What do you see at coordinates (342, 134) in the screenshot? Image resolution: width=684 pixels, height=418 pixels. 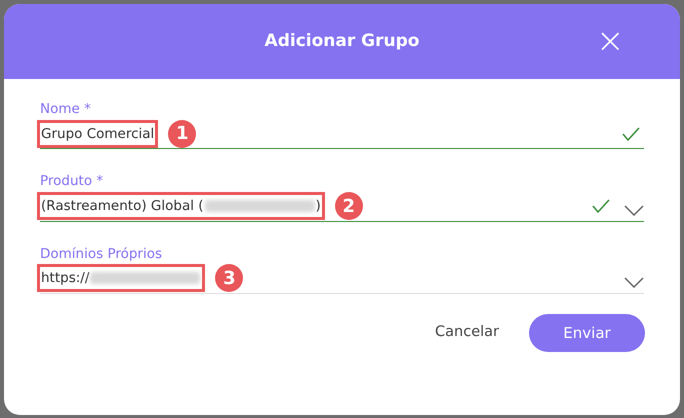 I see `input-field: Grupo Comercial 1` at bounding box center [342, 134].